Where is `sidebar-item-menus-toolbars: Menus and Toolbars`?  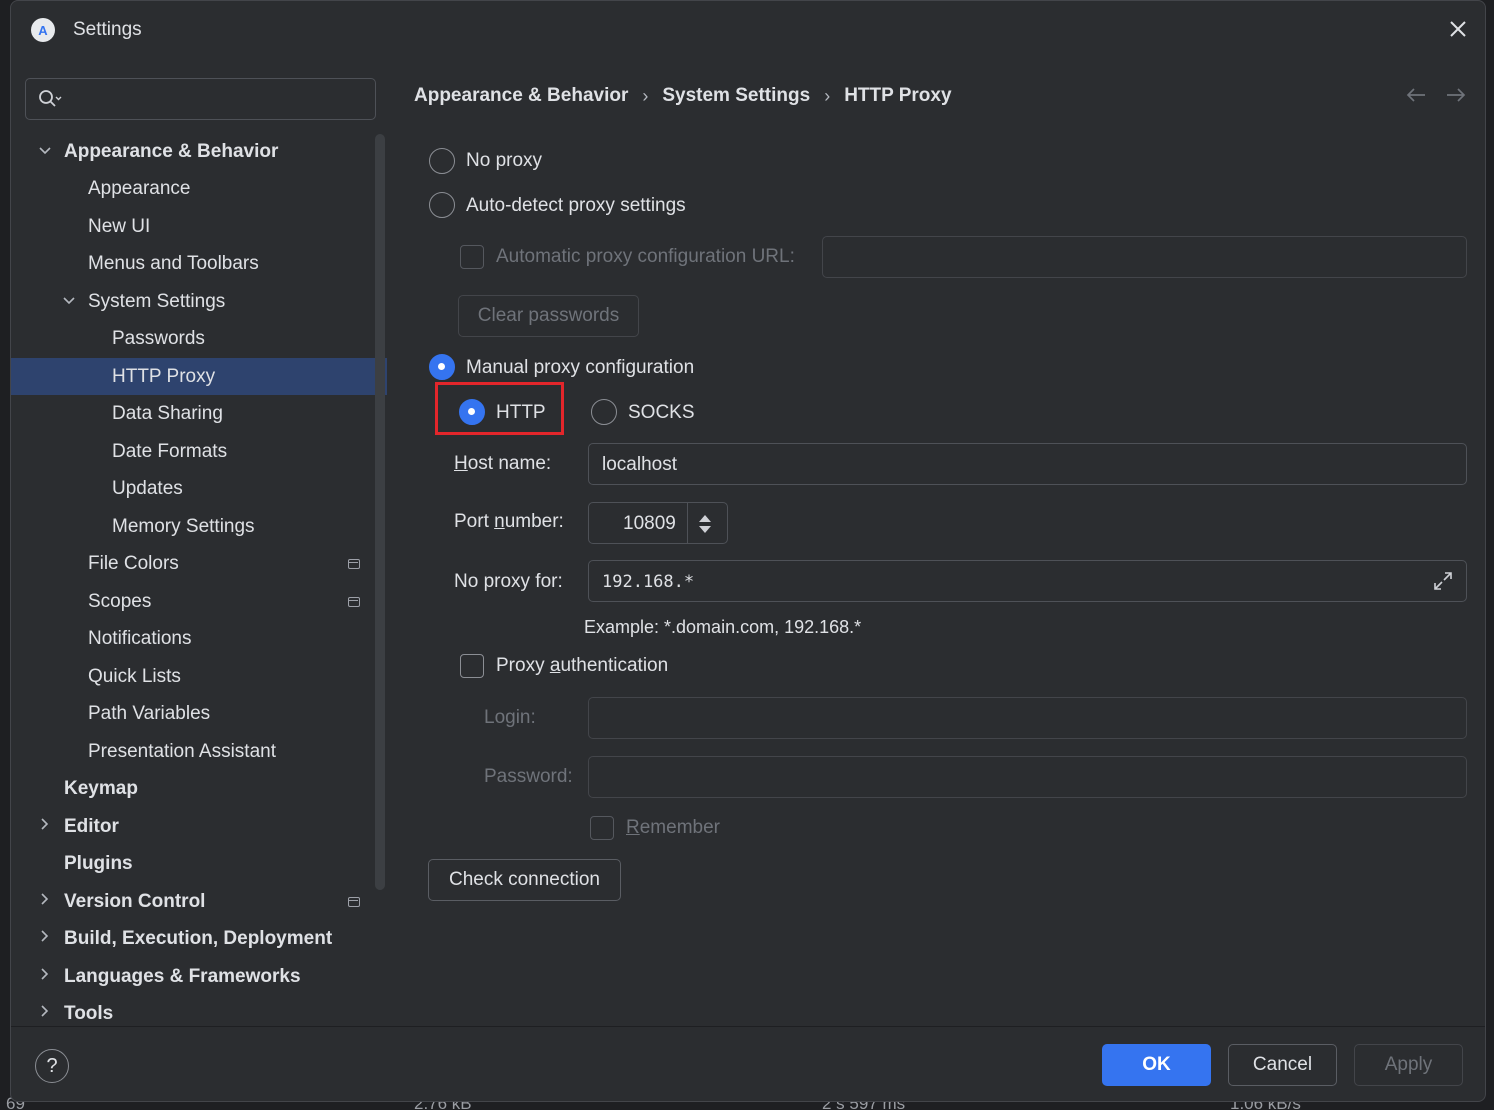 sidebar-item-menus-toolbars: Menus and Toolbars is located at coordinates (199, 263).